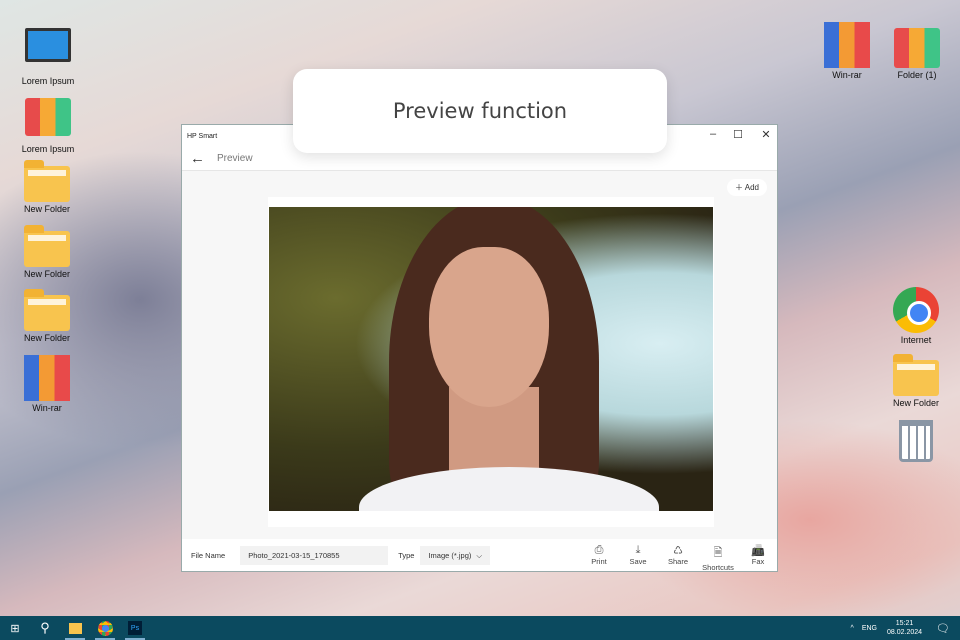 The height and width of the screenshot is (640, 960). What do you see at coordinates (904, 623) in the screenshot?
I see `time: 15:21` at bounding box center [904, 623].